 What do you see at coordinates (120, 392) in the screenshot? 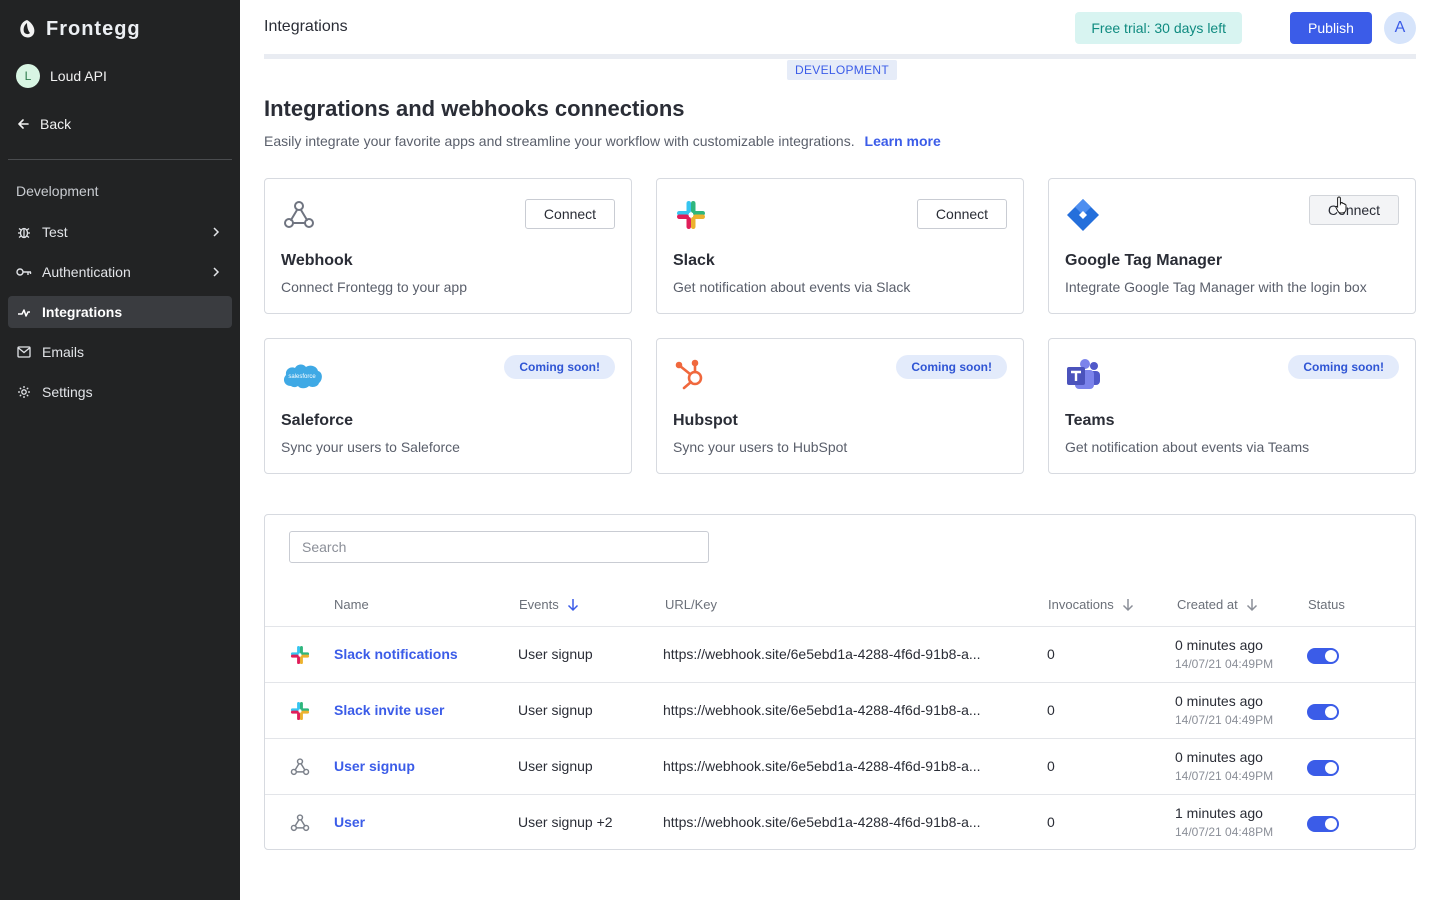
I see `sidebar-item-settings: Settings` at bounding box center [120, 392].